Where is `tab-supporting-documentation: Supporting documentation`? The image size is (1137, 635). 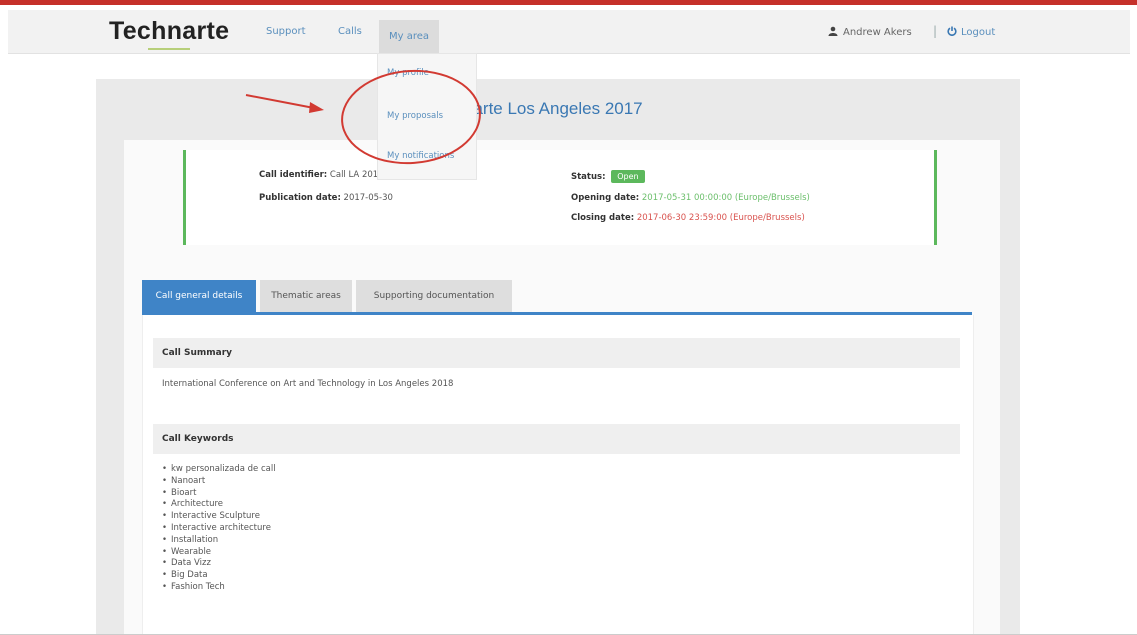
tab-supporting-documentation: Supporting documentation is located at coordinates (434, 296).